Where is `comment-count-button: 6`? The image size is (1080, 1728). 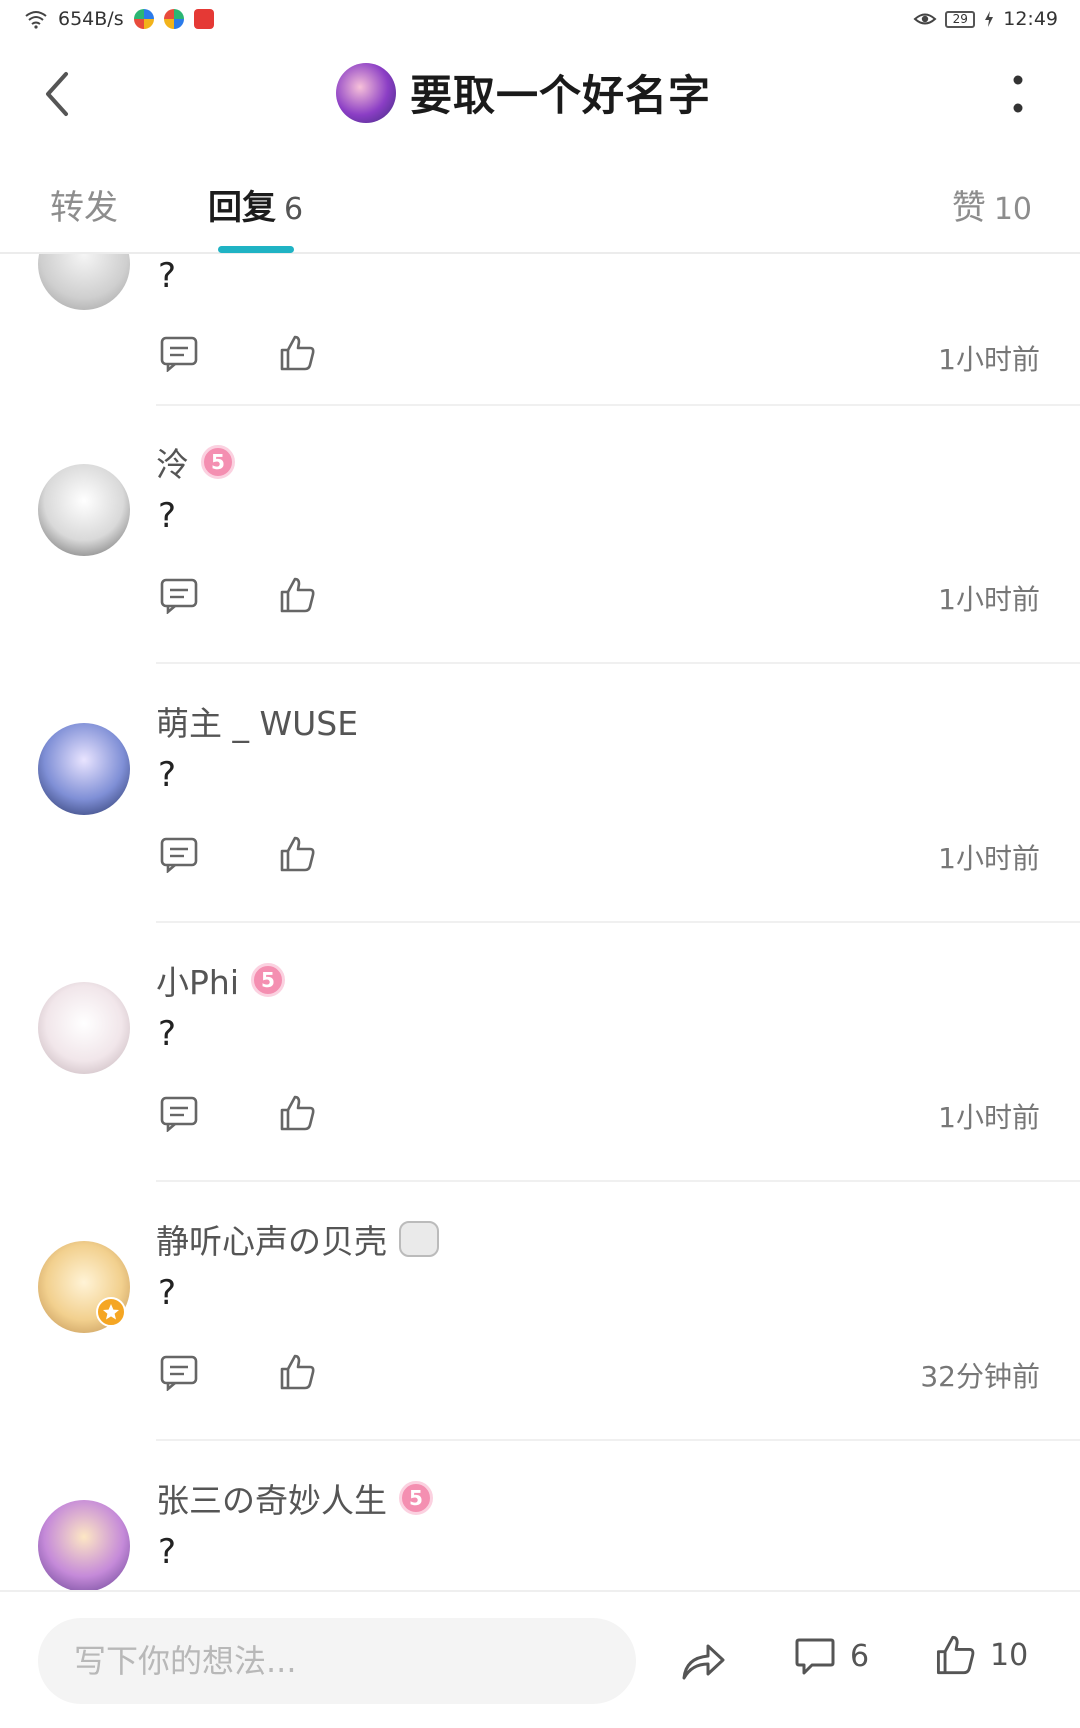
comment-count-button: 6 is located at coordinates (831, 1656).